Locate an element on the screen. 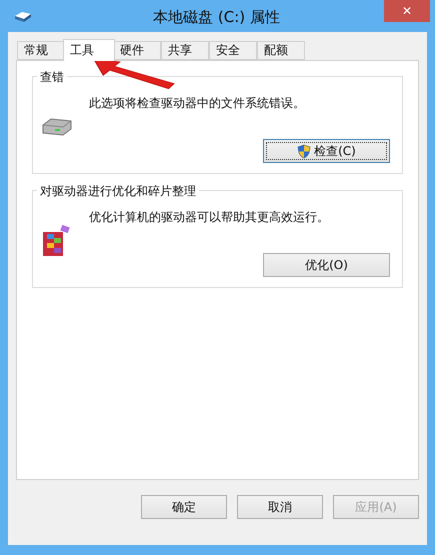 The image size is (435, 555). action-button: 检查(C) is located at coordinates (326, 151).